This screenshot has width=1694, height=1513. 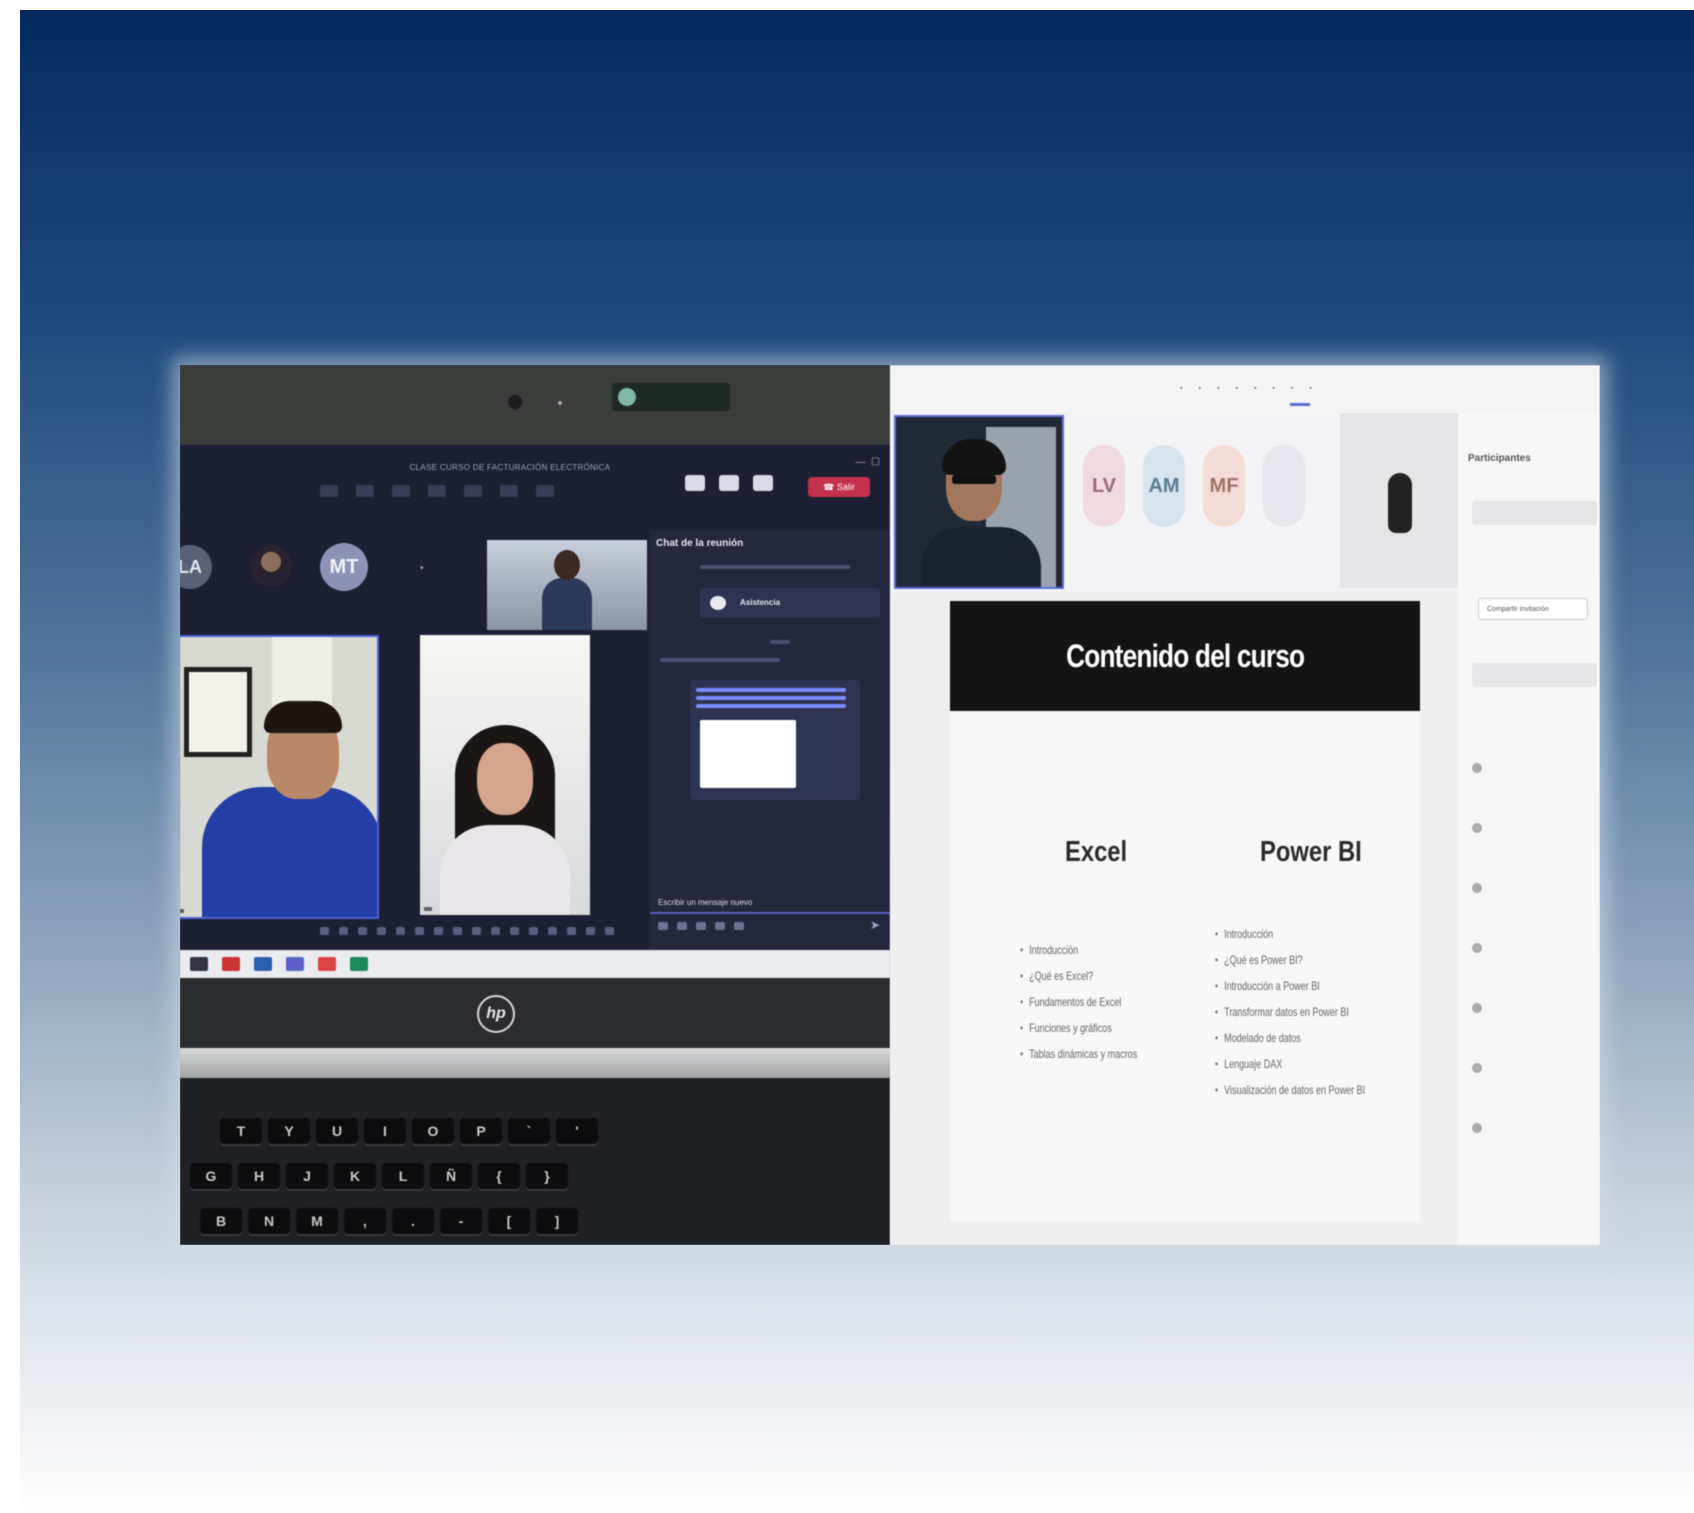 I want to click on participant-avatar: LA, so click(x=196, y=567).